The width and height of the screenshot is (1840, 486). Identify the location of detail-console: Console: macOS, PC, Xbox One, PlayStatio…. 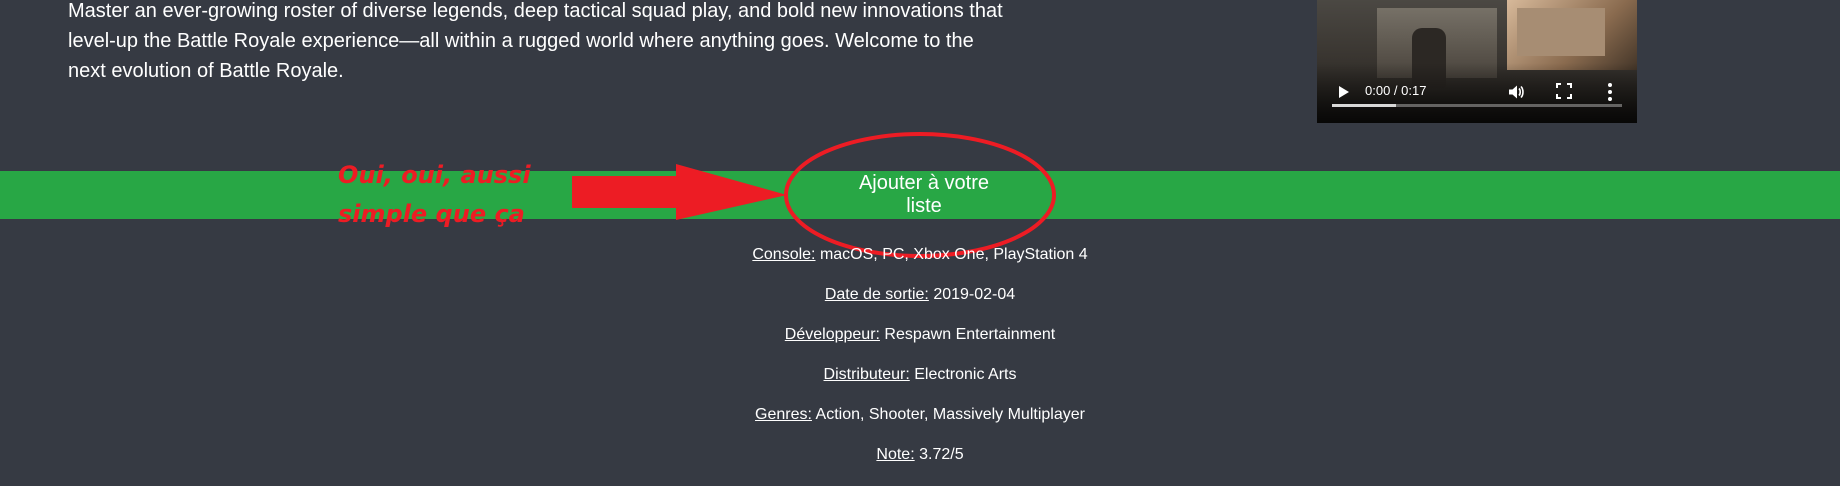
(920, 264).